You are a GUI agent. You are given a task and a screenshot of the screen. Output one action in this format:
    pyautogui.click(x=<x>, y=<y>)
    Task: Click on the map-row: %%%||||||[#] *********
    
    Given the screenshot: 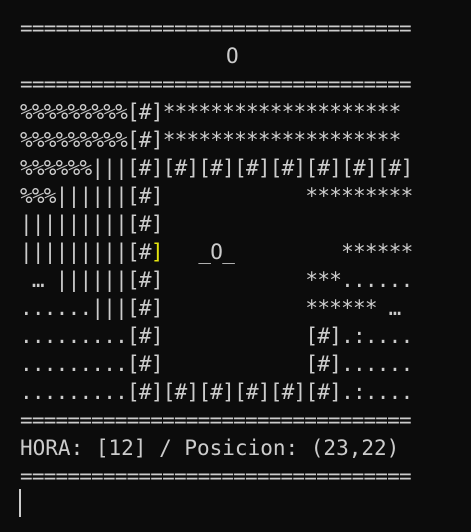 What is the action you would take?
    pyautogui.click(x=216, y=196)
    